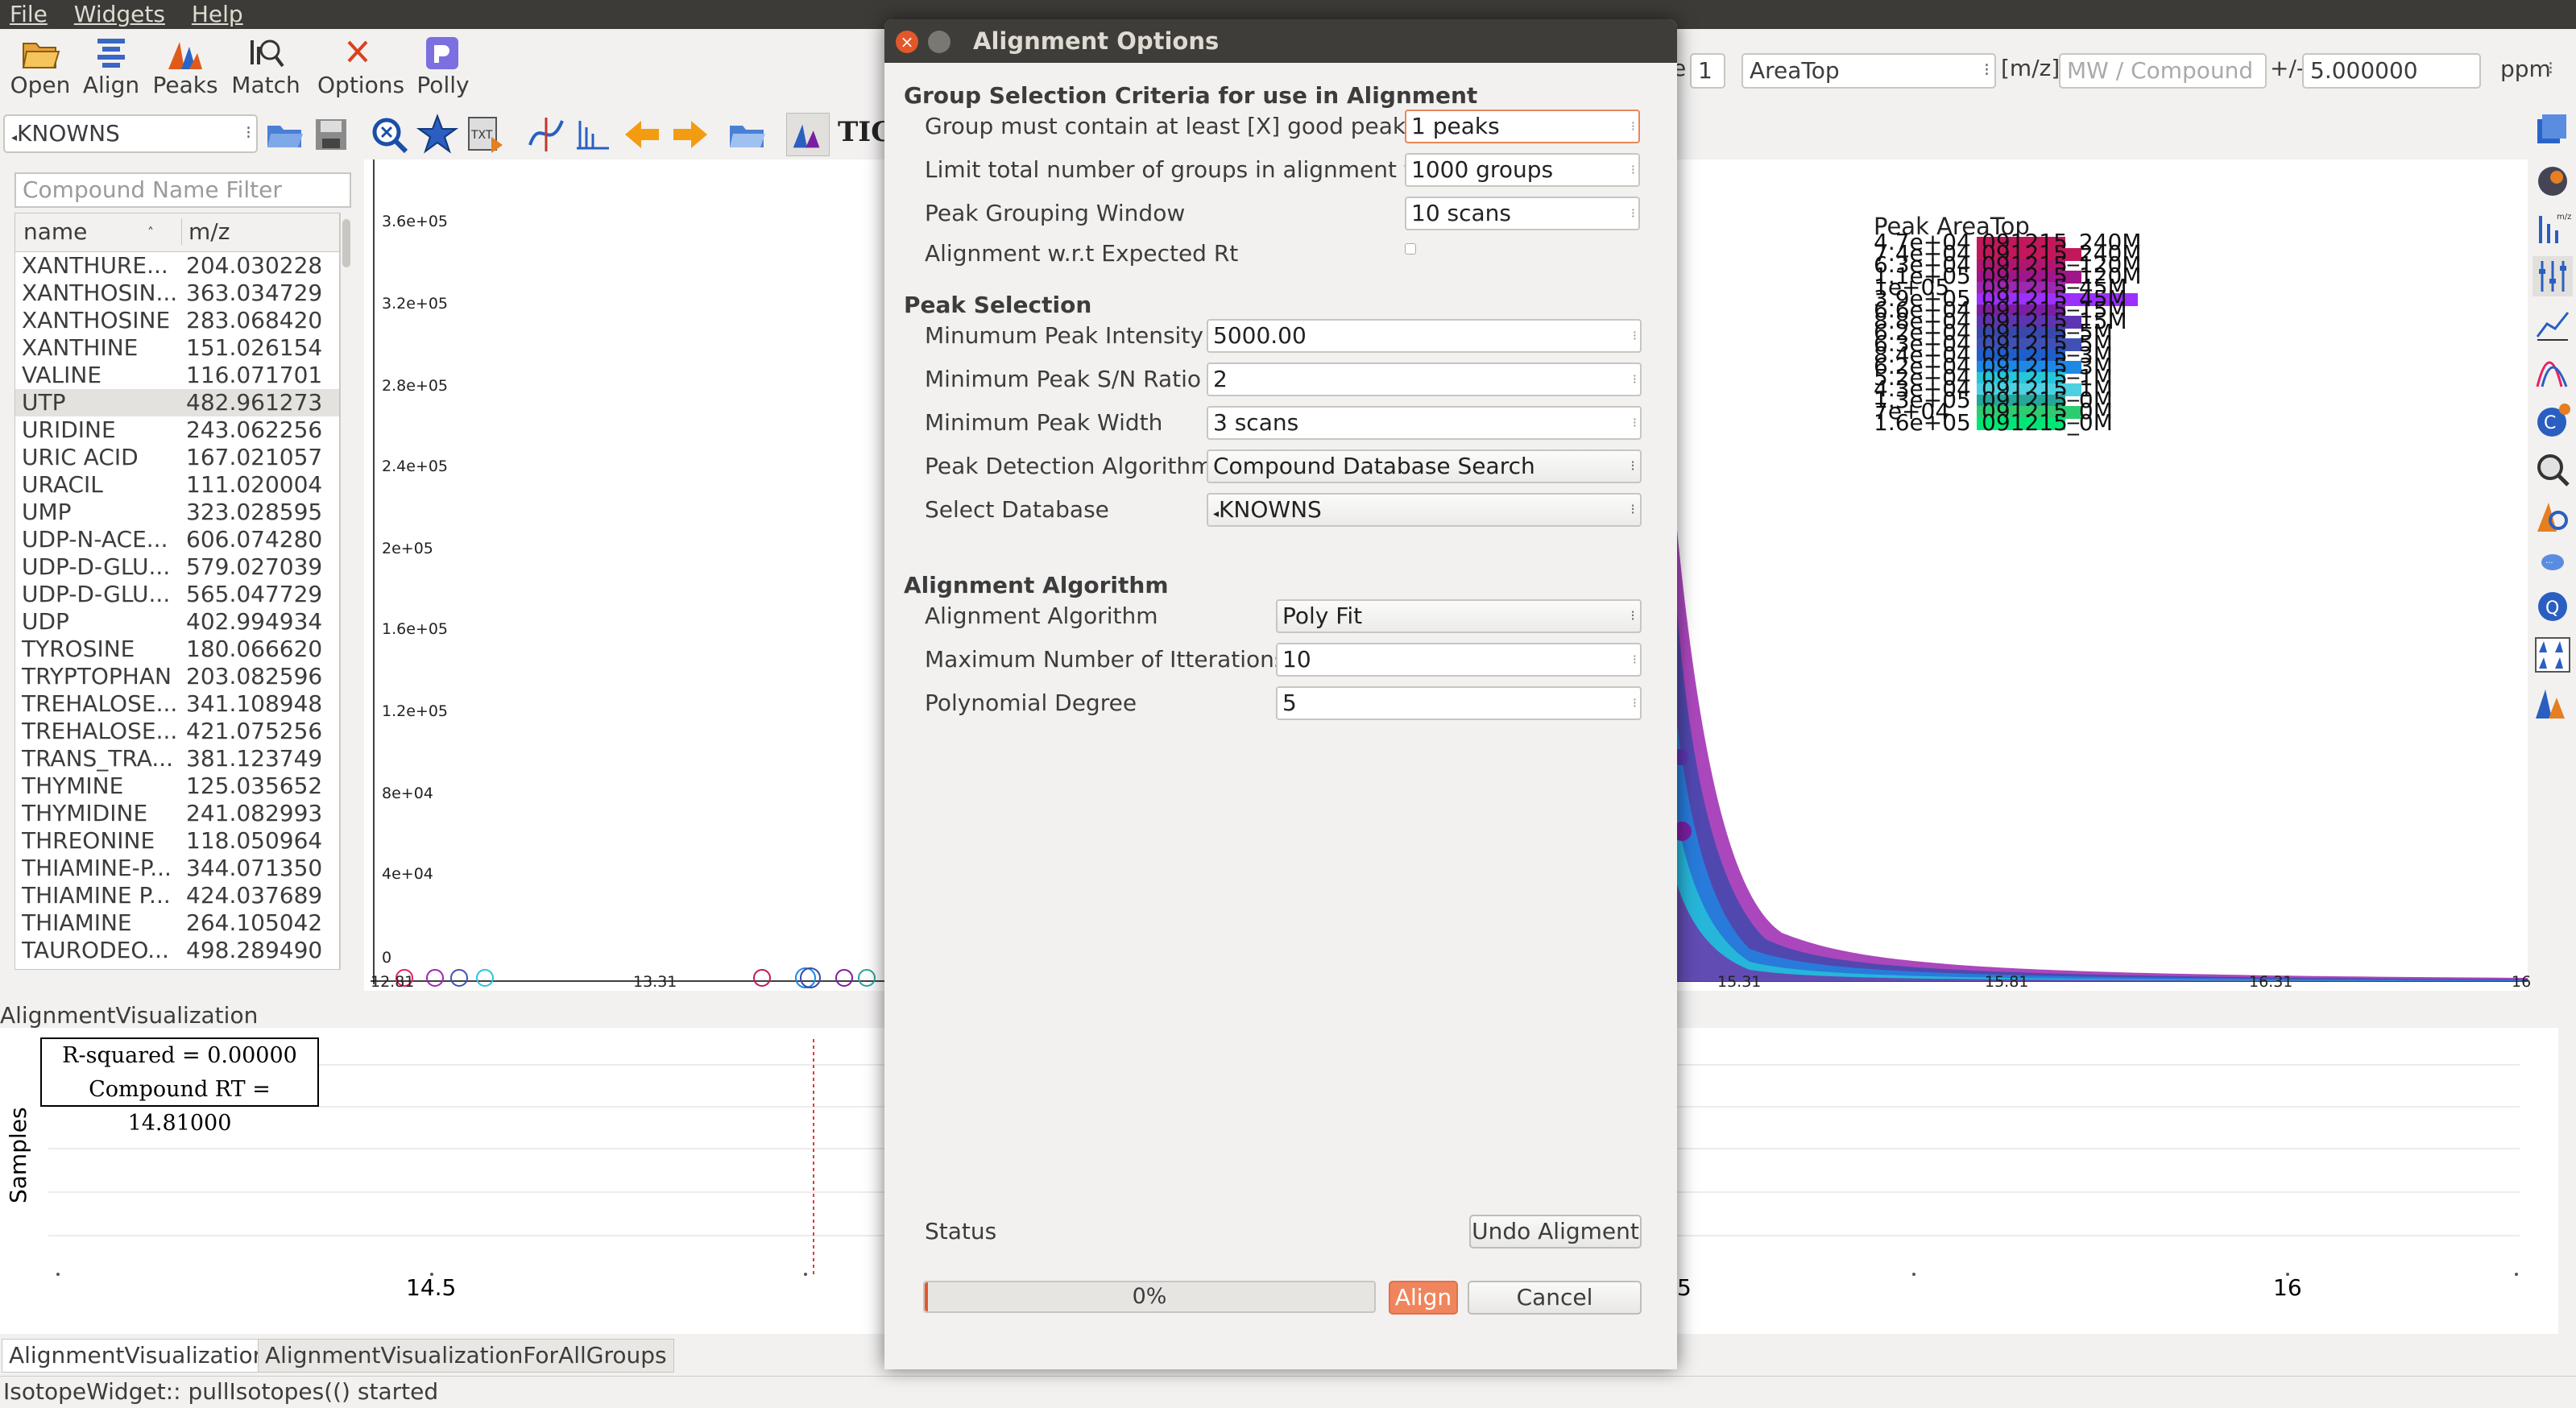 This screenshot has height=1408, width=2576. I want to click on table-row: TRANS_TRA... 381.123749, so click(177, 758).